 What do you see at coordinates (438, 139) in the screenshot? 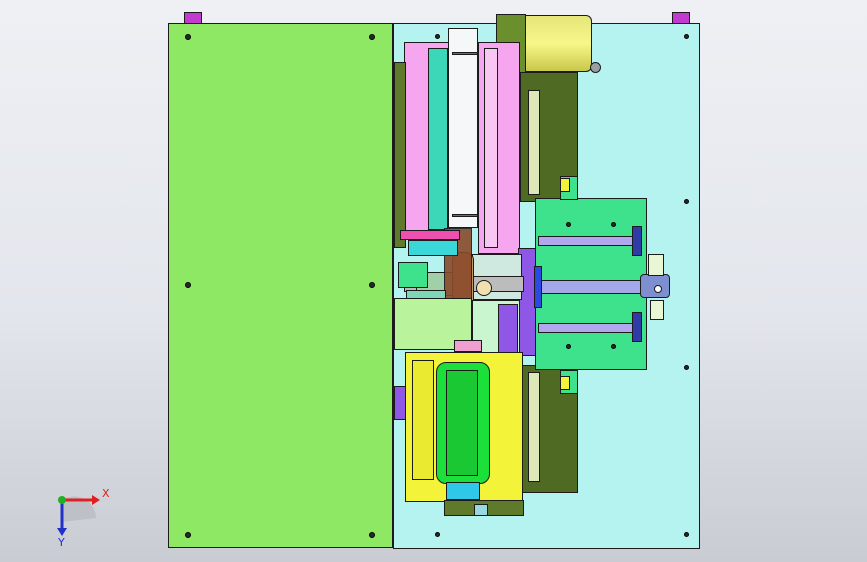
I see `teal-column` at bounding box center [438, 139].